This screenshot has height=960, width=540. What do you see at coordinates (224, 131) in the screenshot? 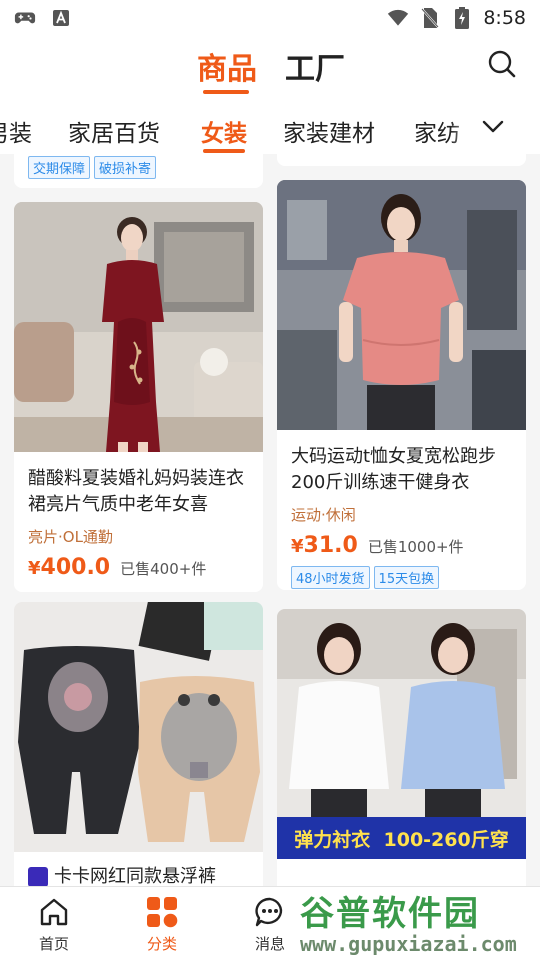
I see `category-tab-womenswear: 女装` at bounding box center [224, 131].